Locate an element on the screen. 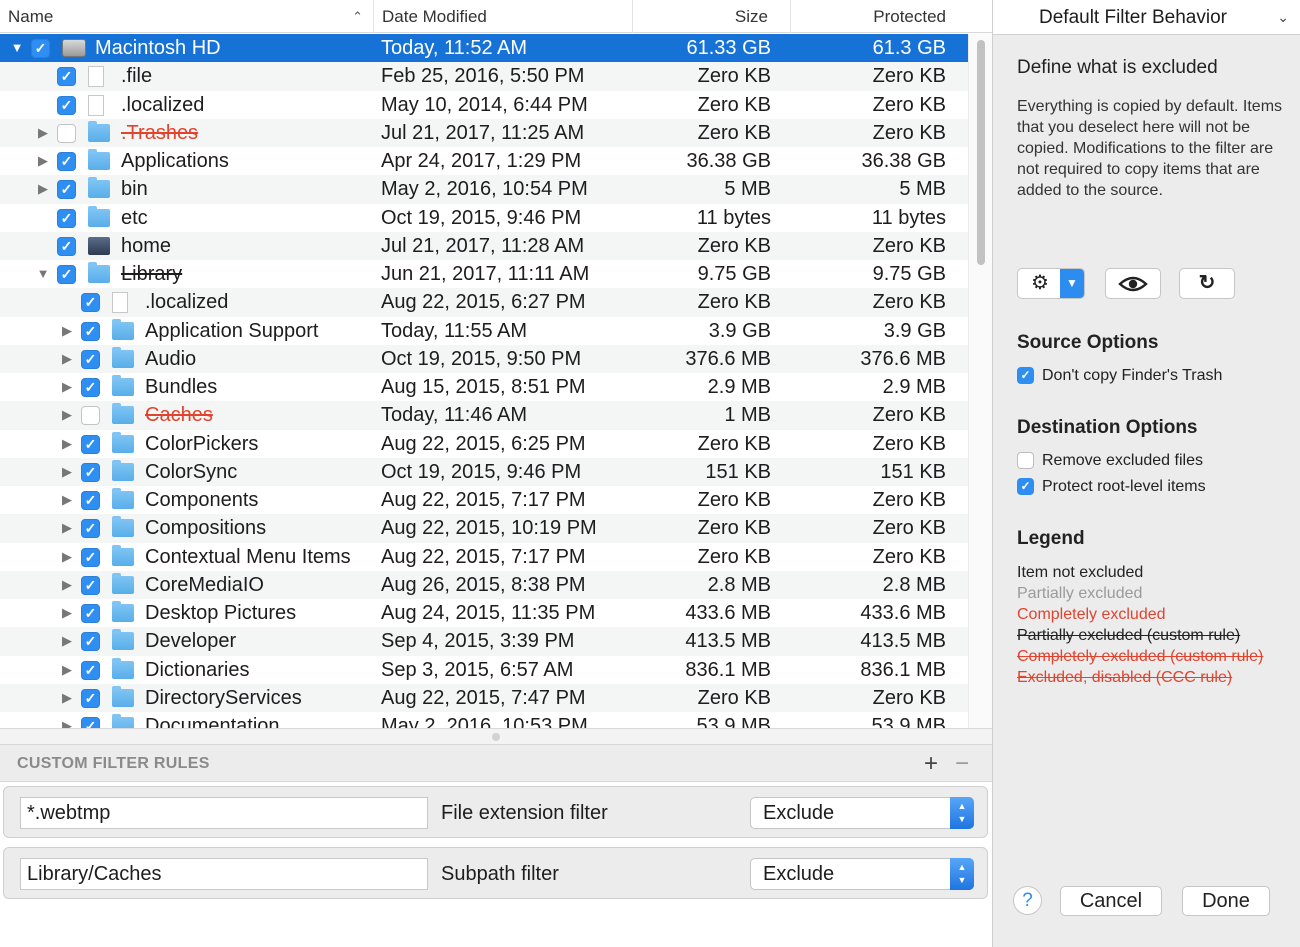 The width and height of the screenshot is (1300, 947). date-modified: Oct 19, 2015, 9:50 PM is located at coordinates (481, 358).